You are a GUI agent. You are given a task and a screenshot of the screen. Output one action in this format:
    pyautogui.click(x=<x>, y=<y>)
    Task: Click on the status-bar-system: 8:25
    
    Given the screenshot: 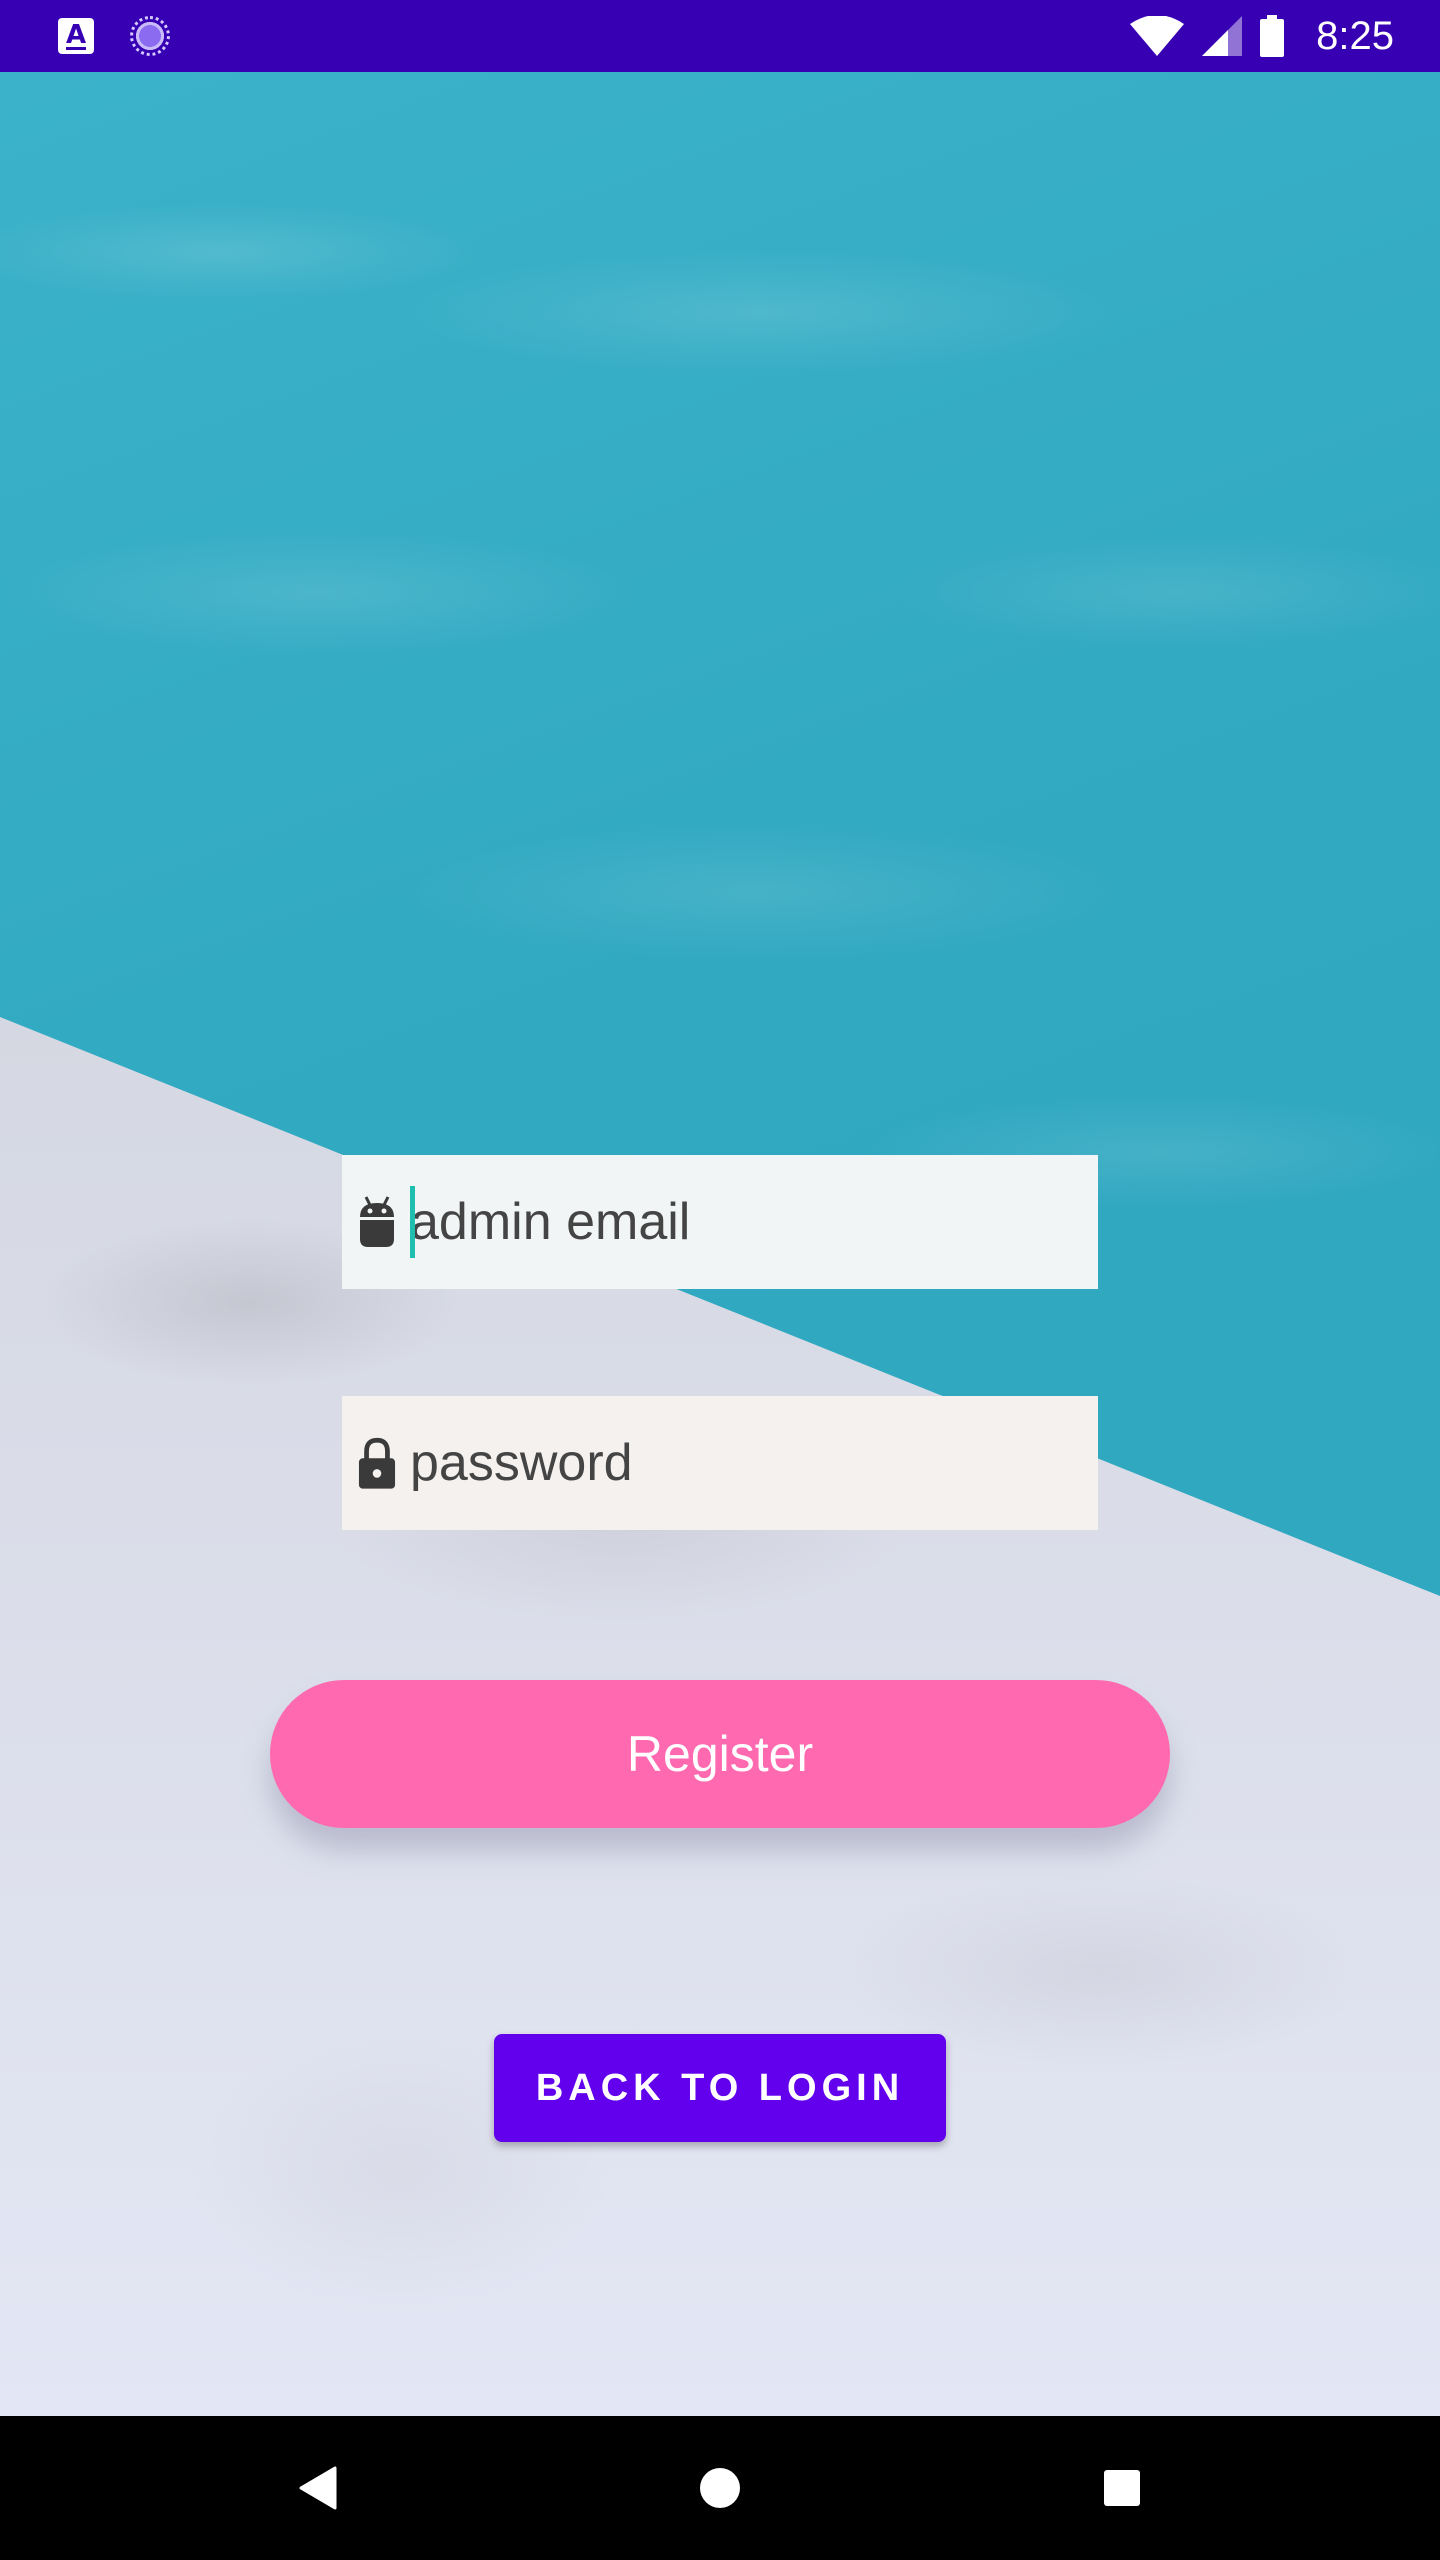 What is the action you would take?
    pyautogui.click(x=1262, y=36)
    